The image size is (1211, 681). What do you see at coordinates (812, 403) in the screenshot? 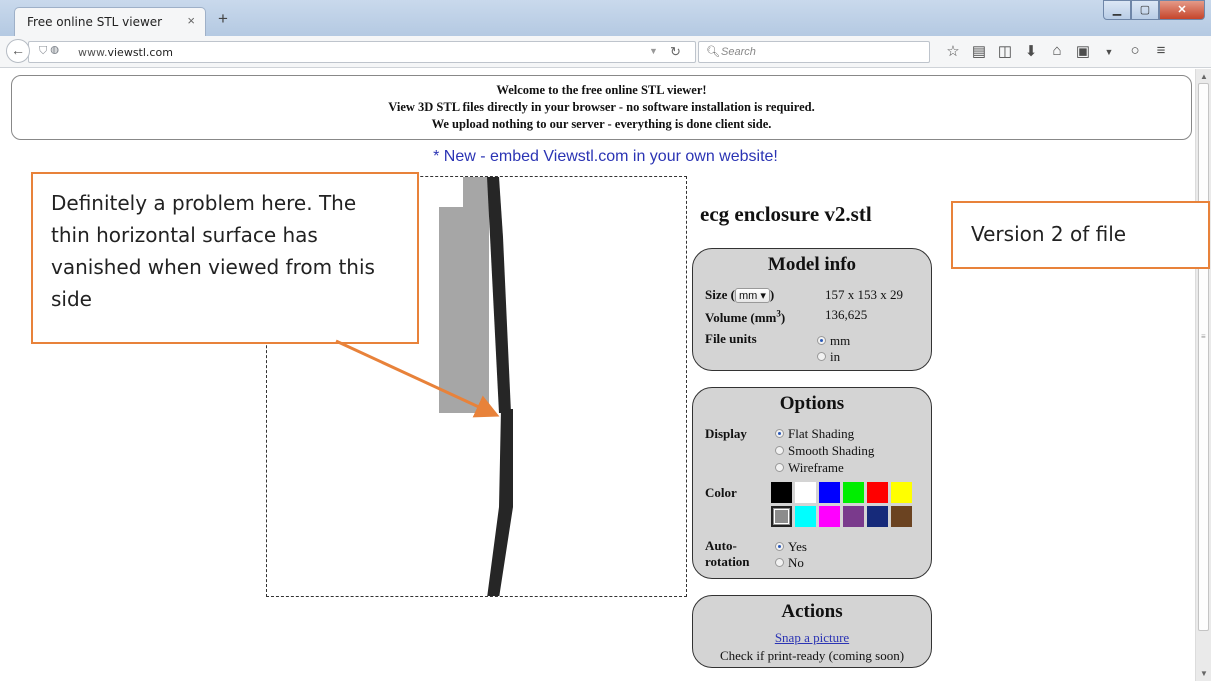
I see `options-title: Options` at bounding box center [812, 403].